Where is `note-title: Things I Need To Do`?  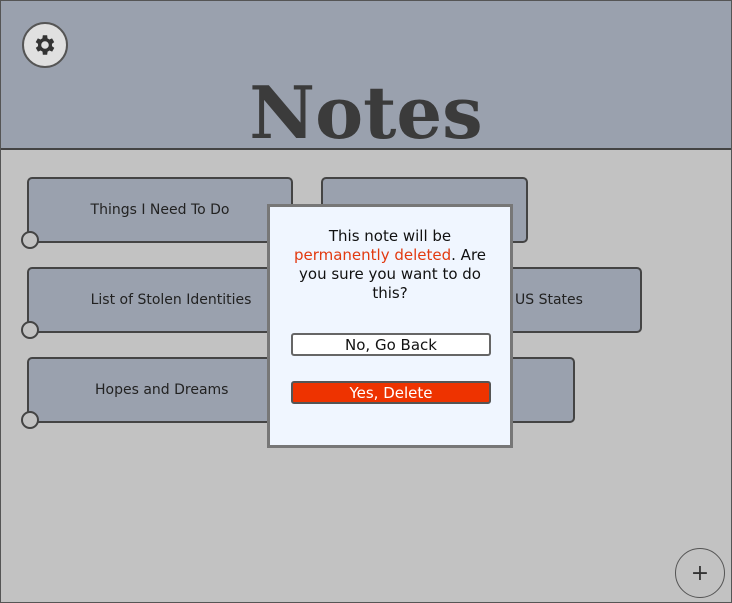
note-title: Things I Need To Do is located at coordinates (160, 210).